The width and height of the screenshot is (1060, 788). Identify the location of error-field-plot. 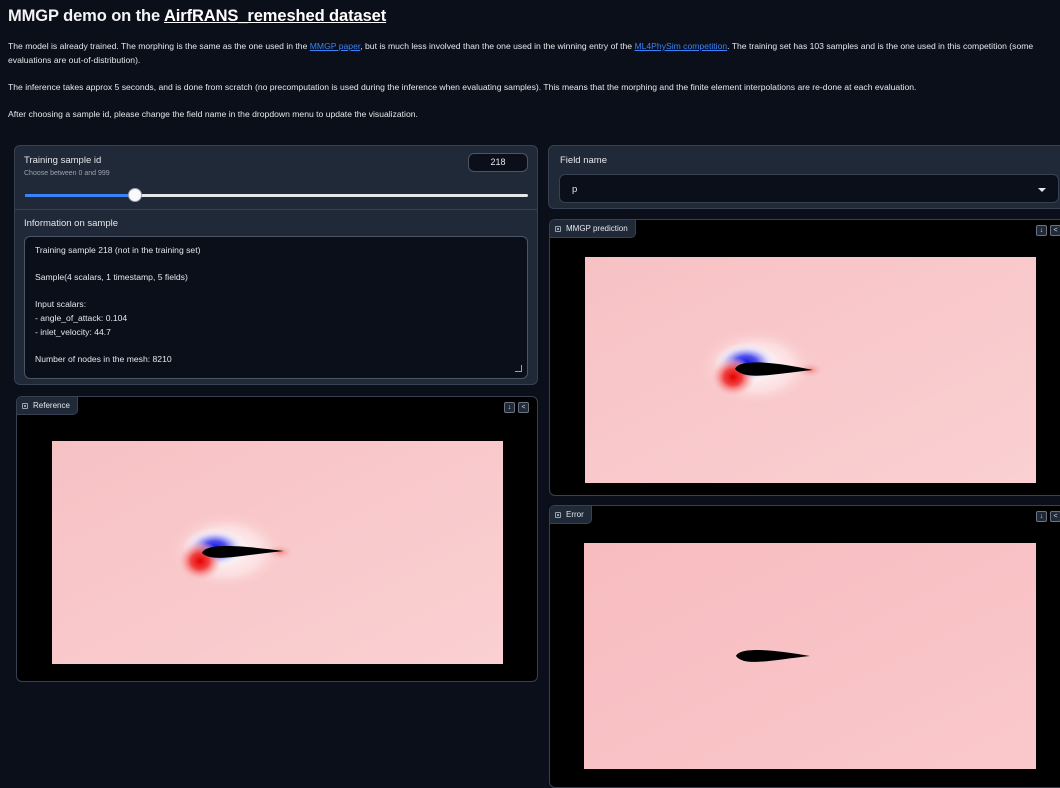
(810, 656).